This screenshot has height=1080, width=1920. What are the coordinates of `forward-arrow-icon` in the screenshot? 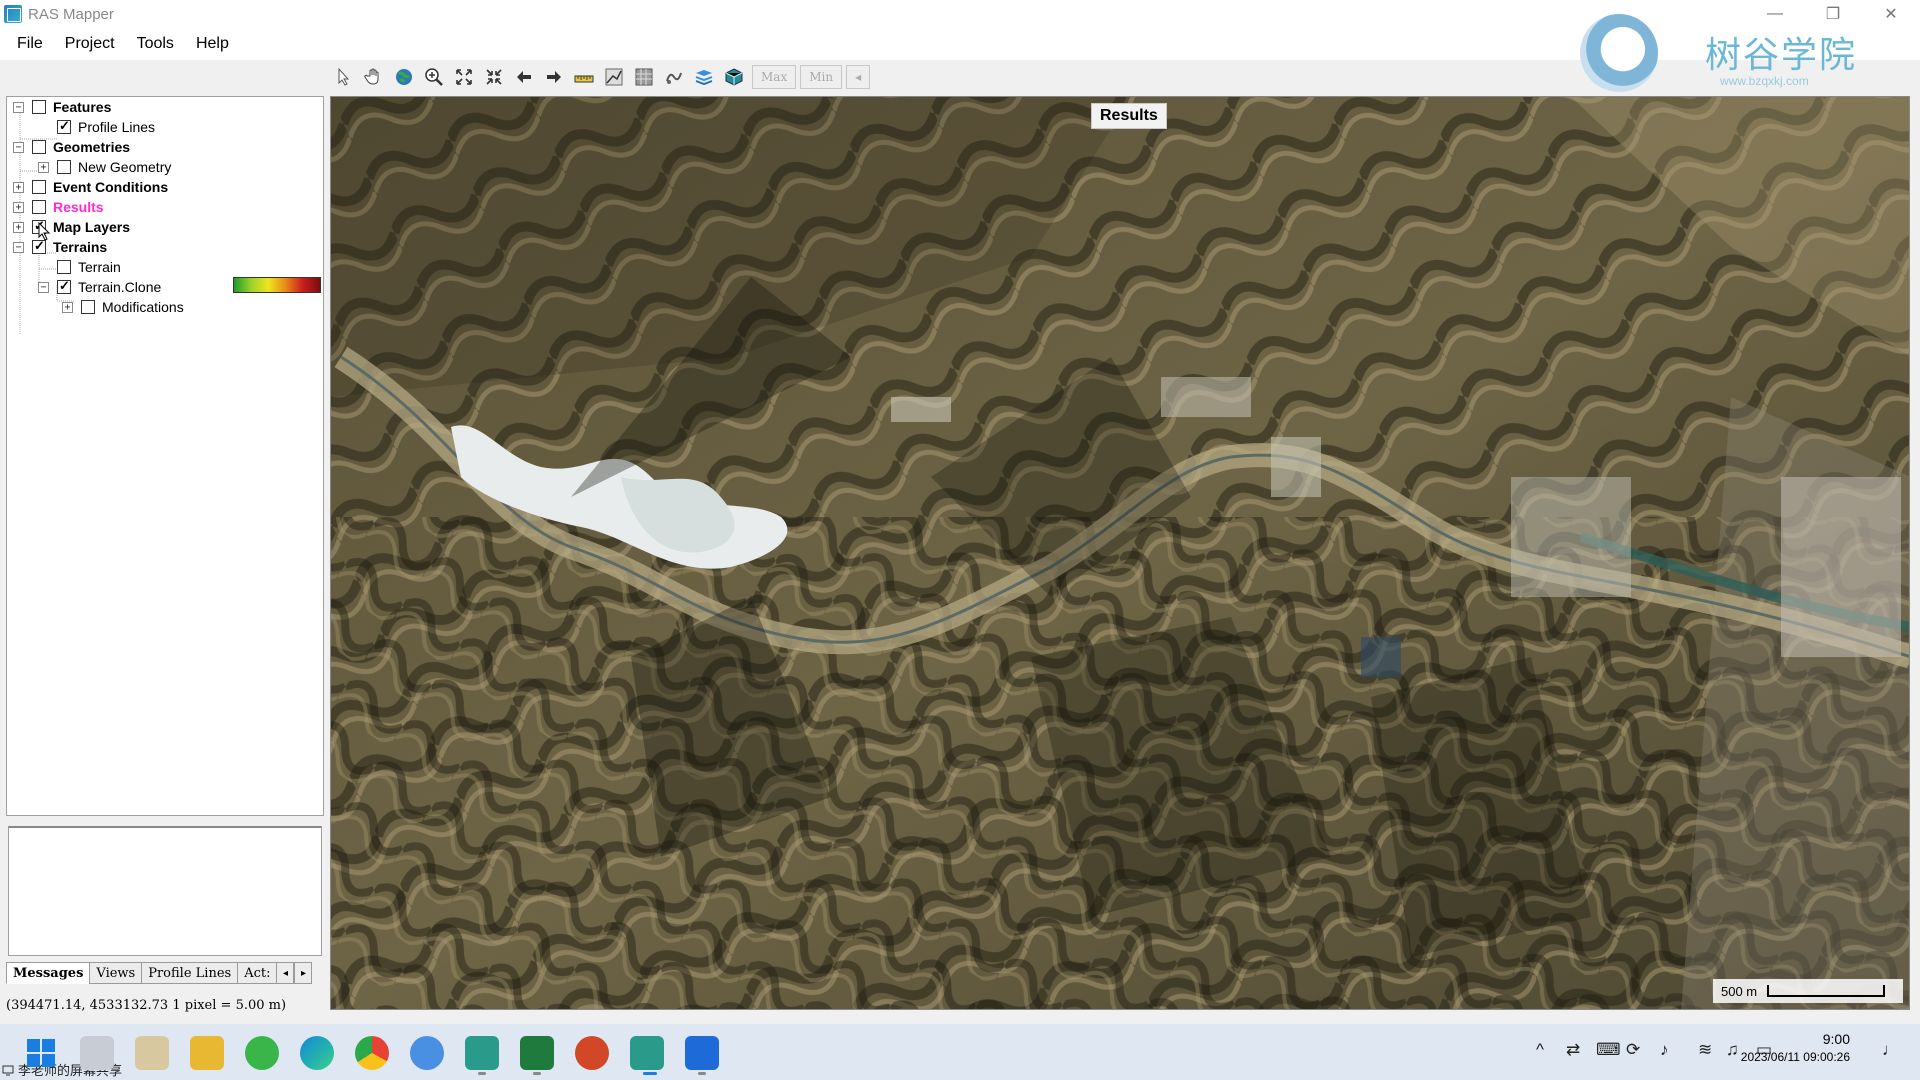 It's located at (554, 77).